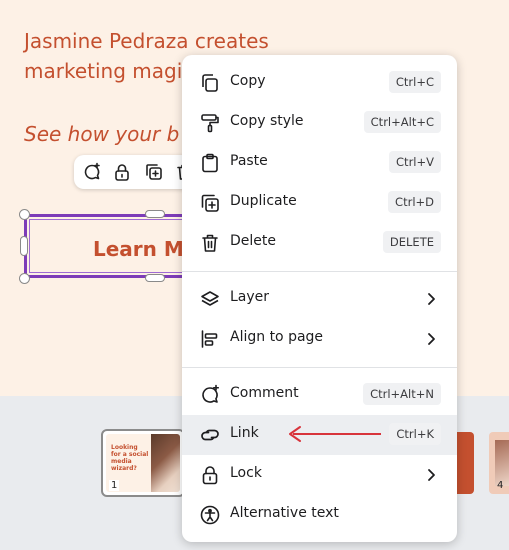 The image size is (509, 550). I want to click on menu-item-layer: Layer, so click(319, 299).